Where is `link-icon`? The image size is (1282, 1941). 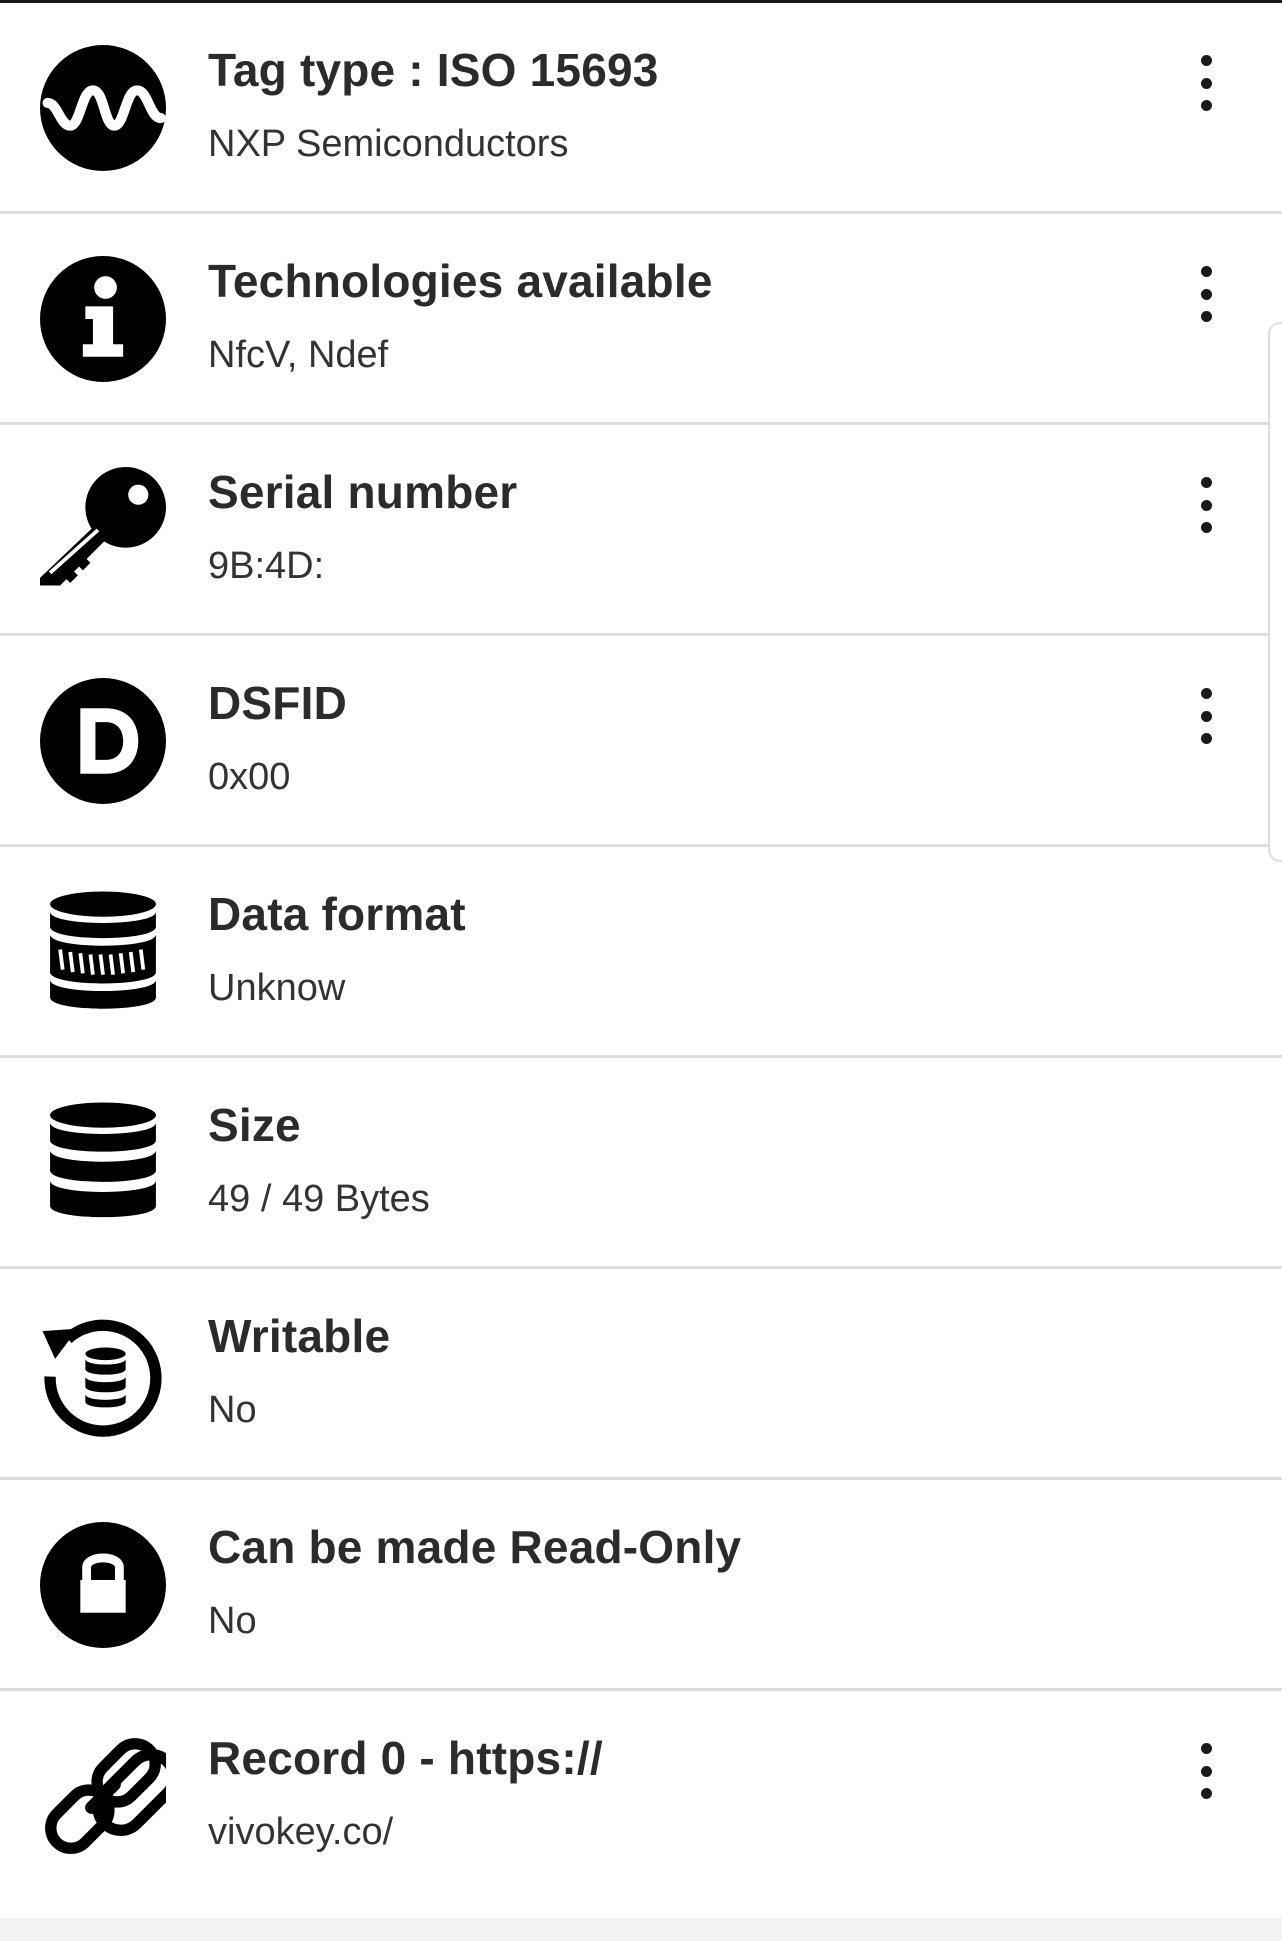 link-icon is located at coordinates (103, 1796).